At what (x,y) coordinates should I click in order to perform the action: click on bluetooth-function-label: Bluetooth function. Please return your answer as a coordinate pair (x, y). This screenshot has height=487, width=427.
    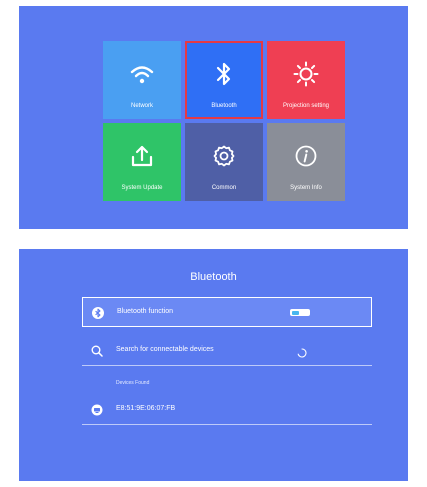
    Looking at the image, I should click on (145, 311).